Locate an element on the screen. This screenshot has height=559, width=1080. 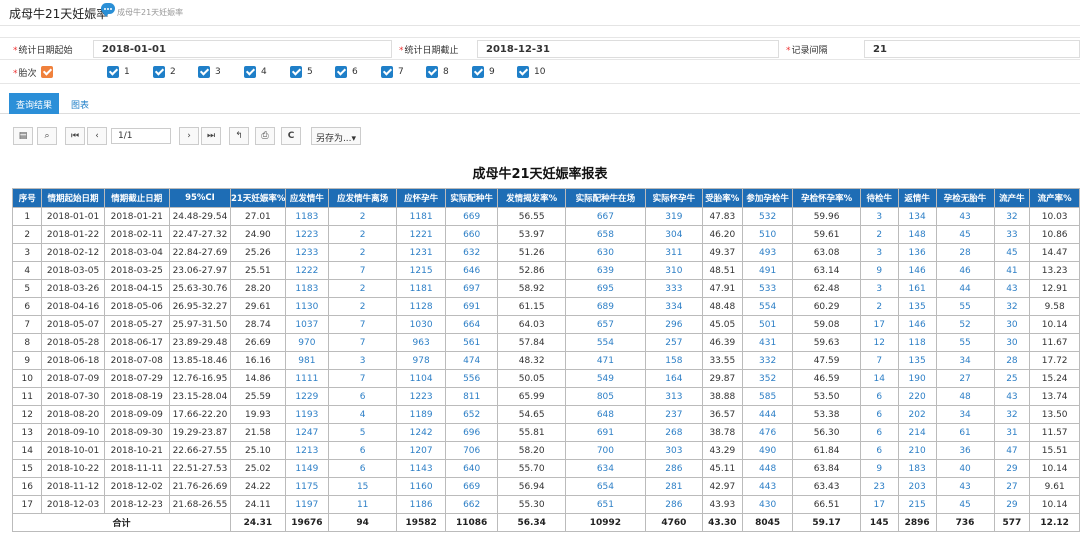
table-cell-link: 697 is located at coordinates (471, 288).